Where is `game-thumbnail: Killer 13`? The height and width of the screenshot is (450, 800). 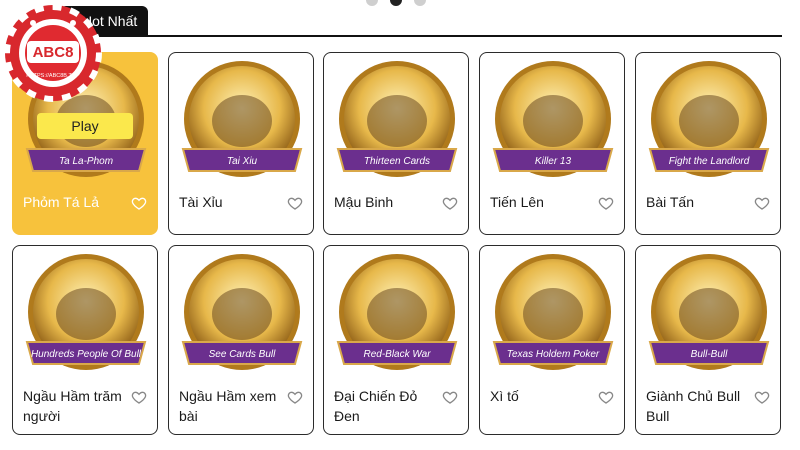 game-thumbnail: Killer 13 is located at coordinates (553, 123).